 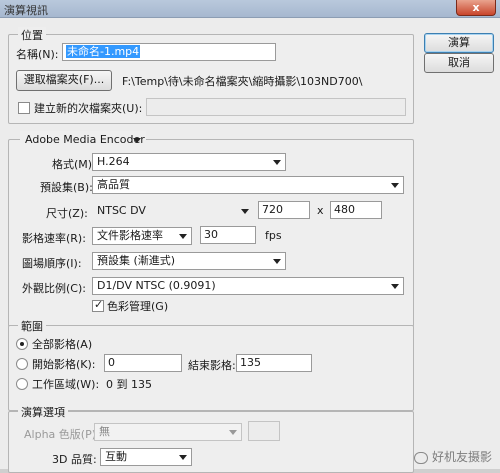 I want to click on close-button: x, so click(x=476, y=8).